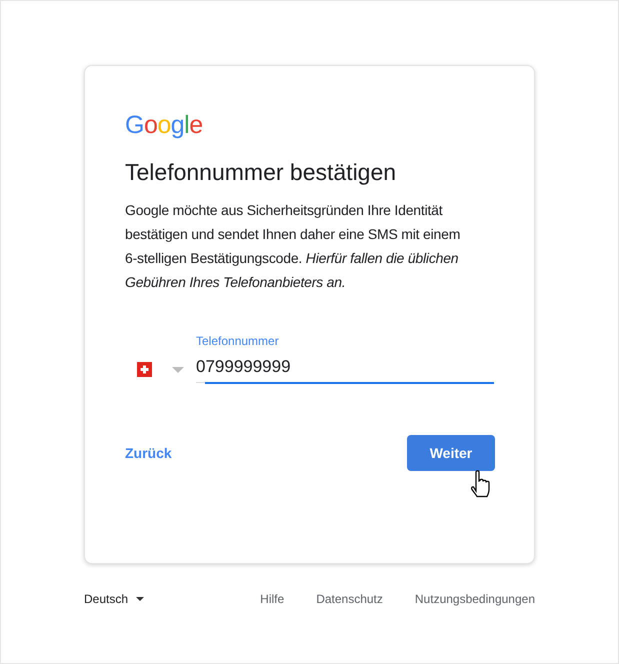  What do you see at coordinates (140, 599) in the screenshot?
I see `caret-icon` at bounding box center [140, 599].